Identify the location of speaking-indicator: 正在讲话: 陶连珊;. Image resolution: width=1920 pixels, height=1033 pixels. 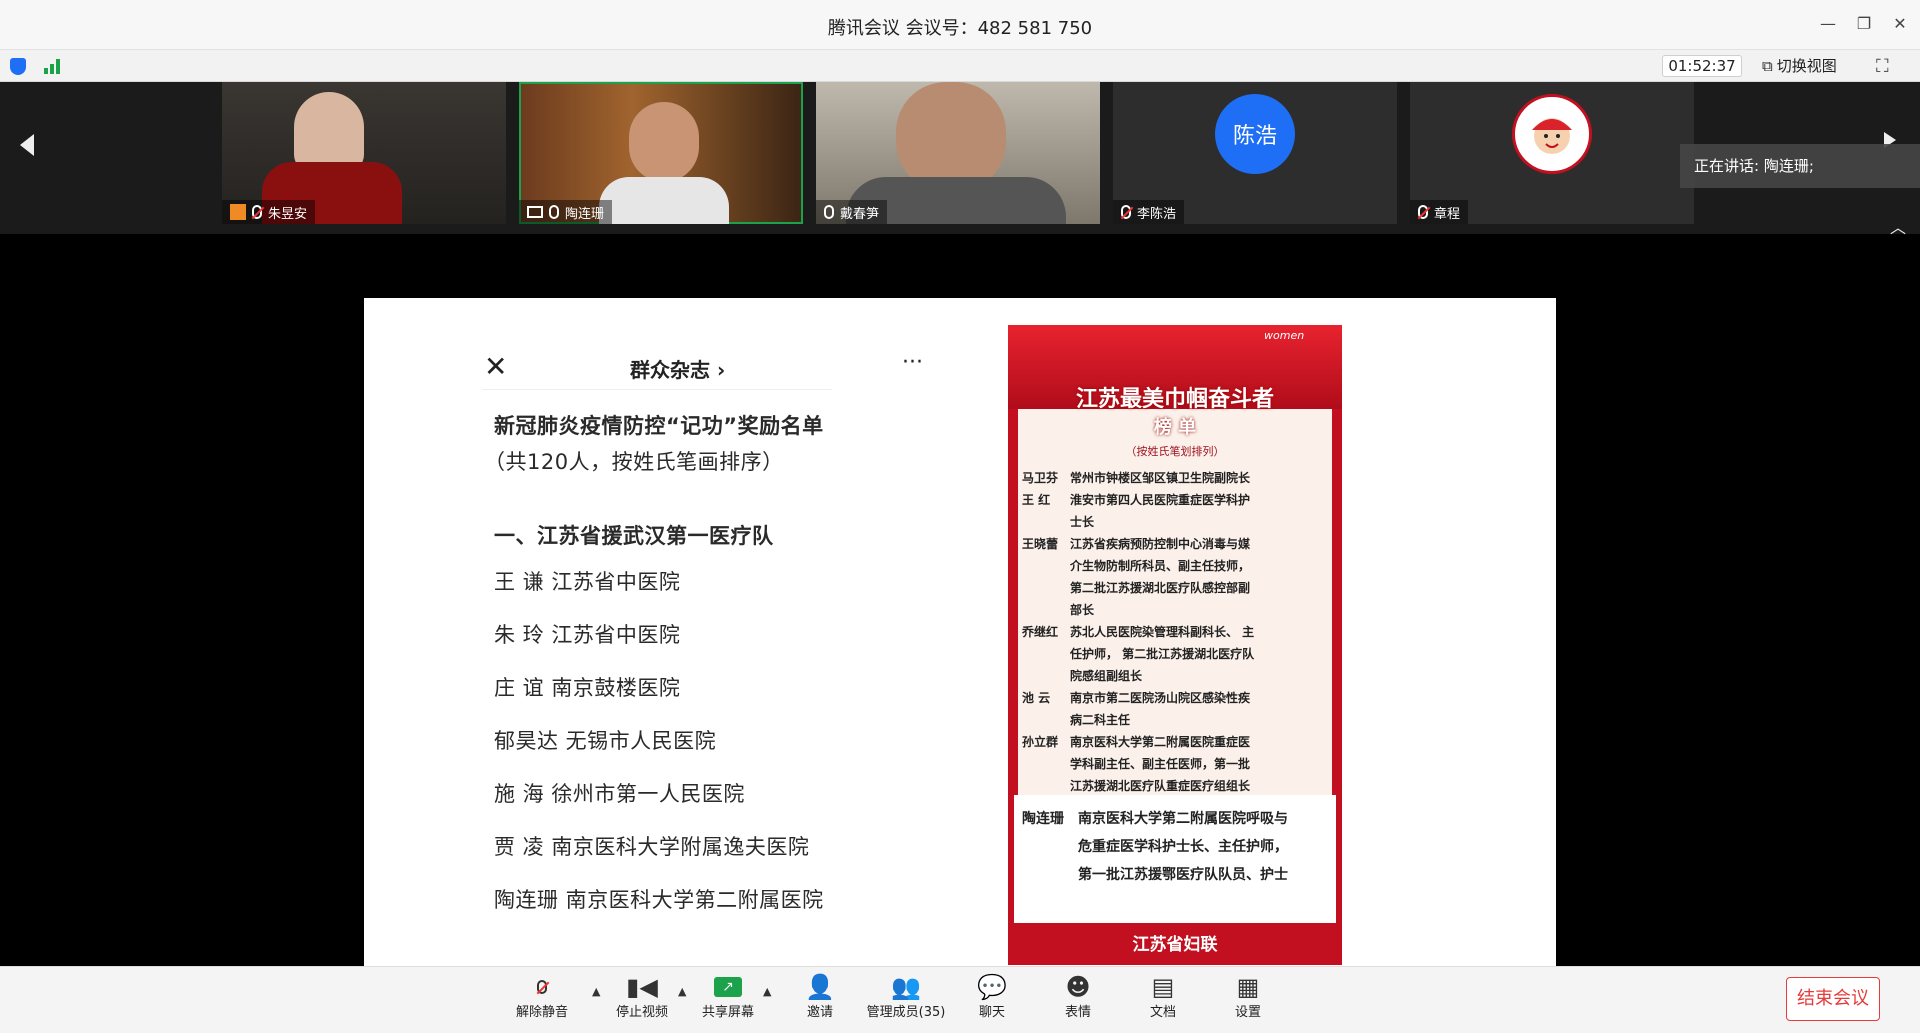
(1800, 166).